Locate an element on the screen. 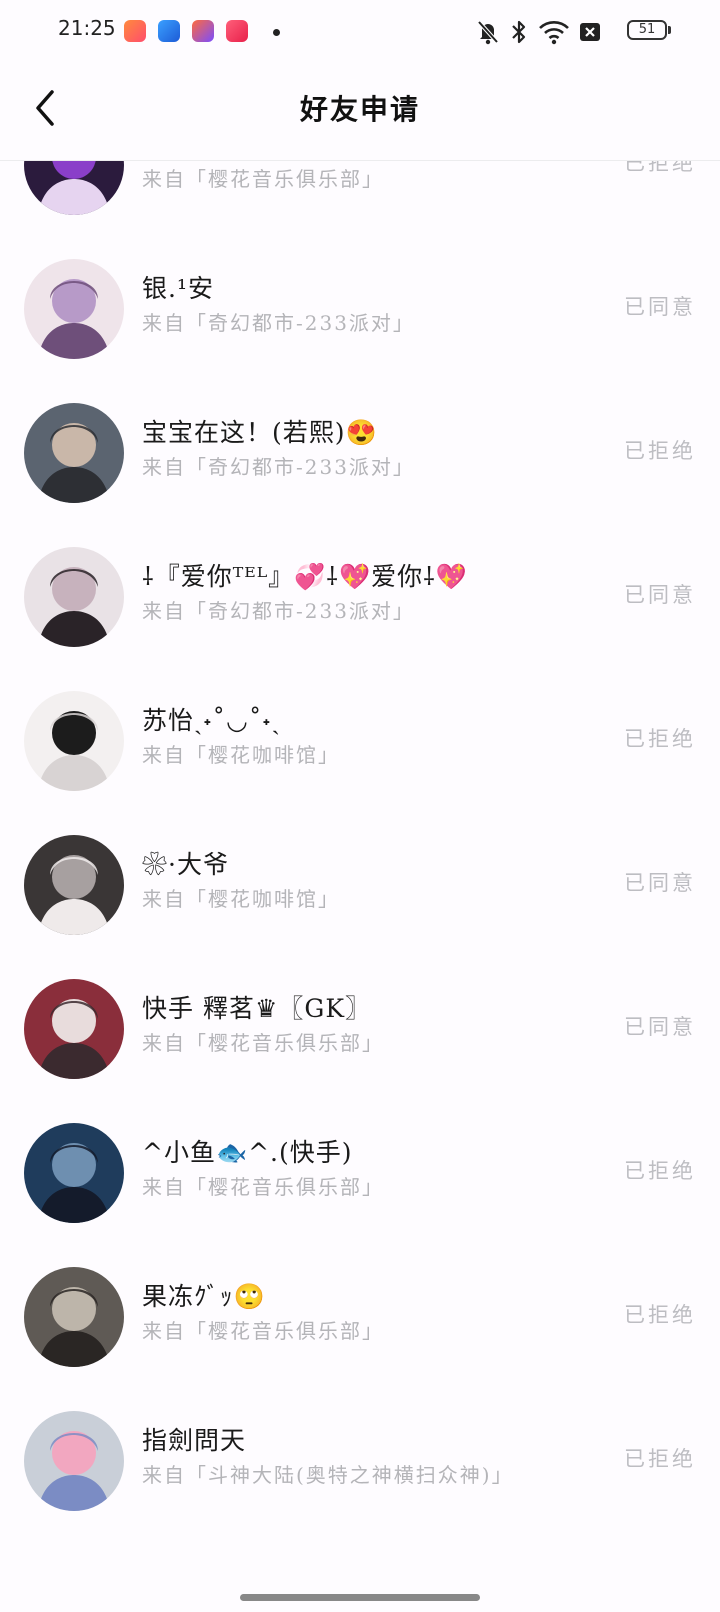  wifi-icon is located at coordinates (554, 33).